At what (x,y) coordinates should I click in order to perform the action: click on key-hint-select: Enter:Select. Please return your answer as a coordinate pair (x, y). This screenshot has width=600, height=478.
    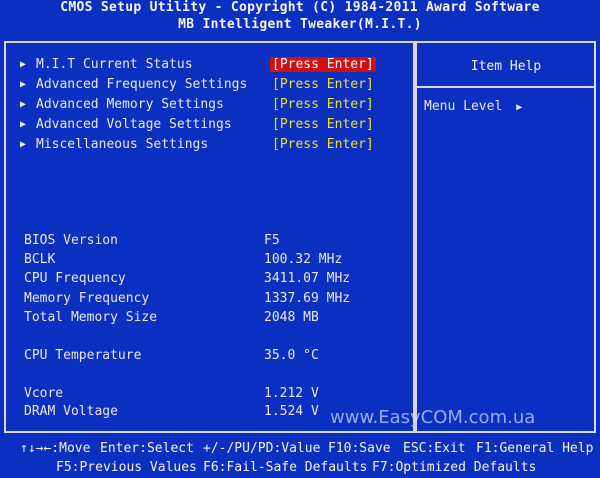
    Looking at the image, I should click on (147, 448).